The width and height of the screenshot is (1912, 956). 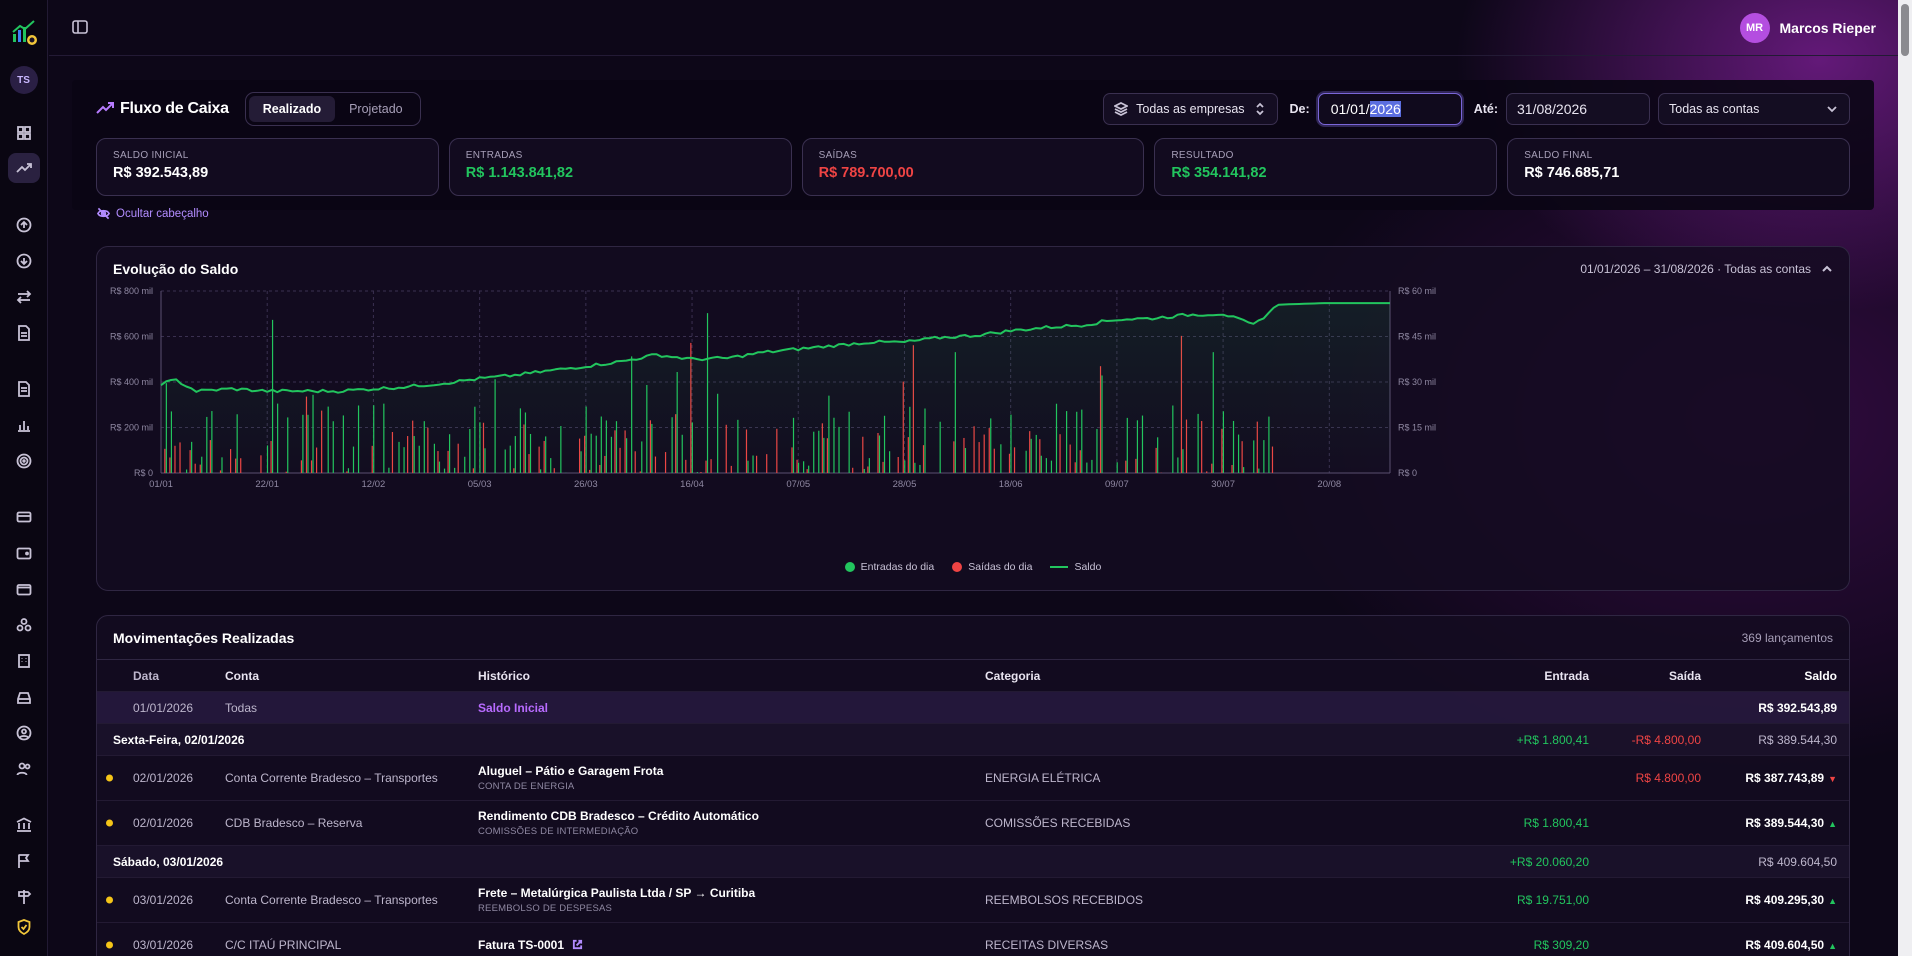 I want to click on col-in: Entrada, so click(x=1566, y=676).